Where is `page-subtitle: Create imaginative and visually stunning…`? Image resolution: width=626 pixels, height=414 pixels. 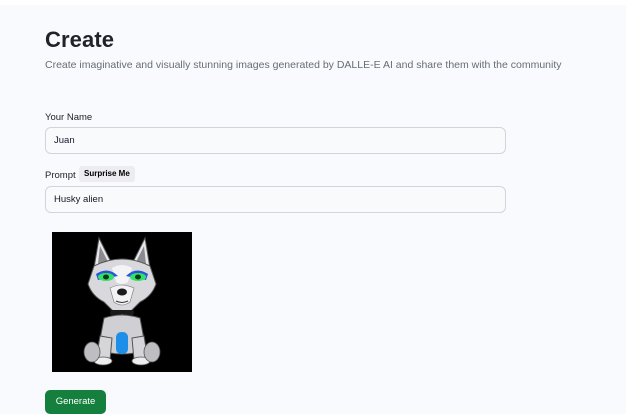
page-subtitle: Create imaginative and visually stunning… is located at coordinates (303, 65).